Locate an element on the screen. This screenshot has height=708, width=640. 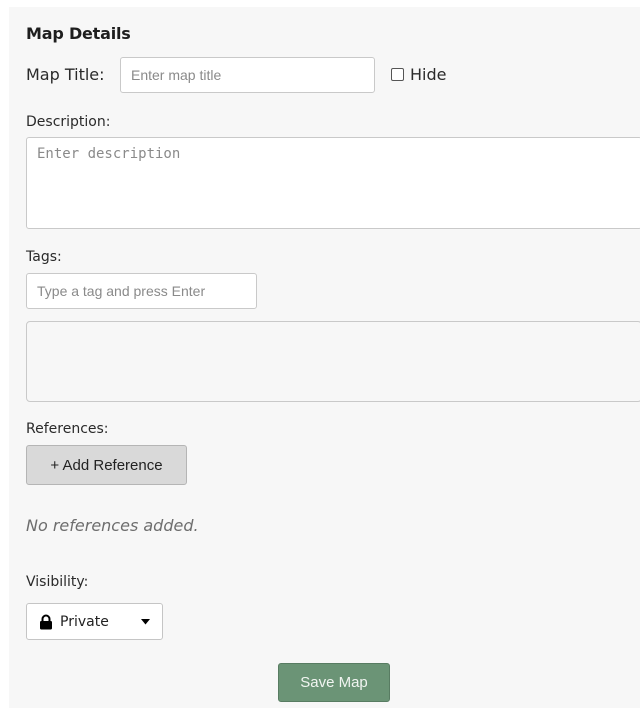
tags-label: Tags: is located at coordinates (44, 257).